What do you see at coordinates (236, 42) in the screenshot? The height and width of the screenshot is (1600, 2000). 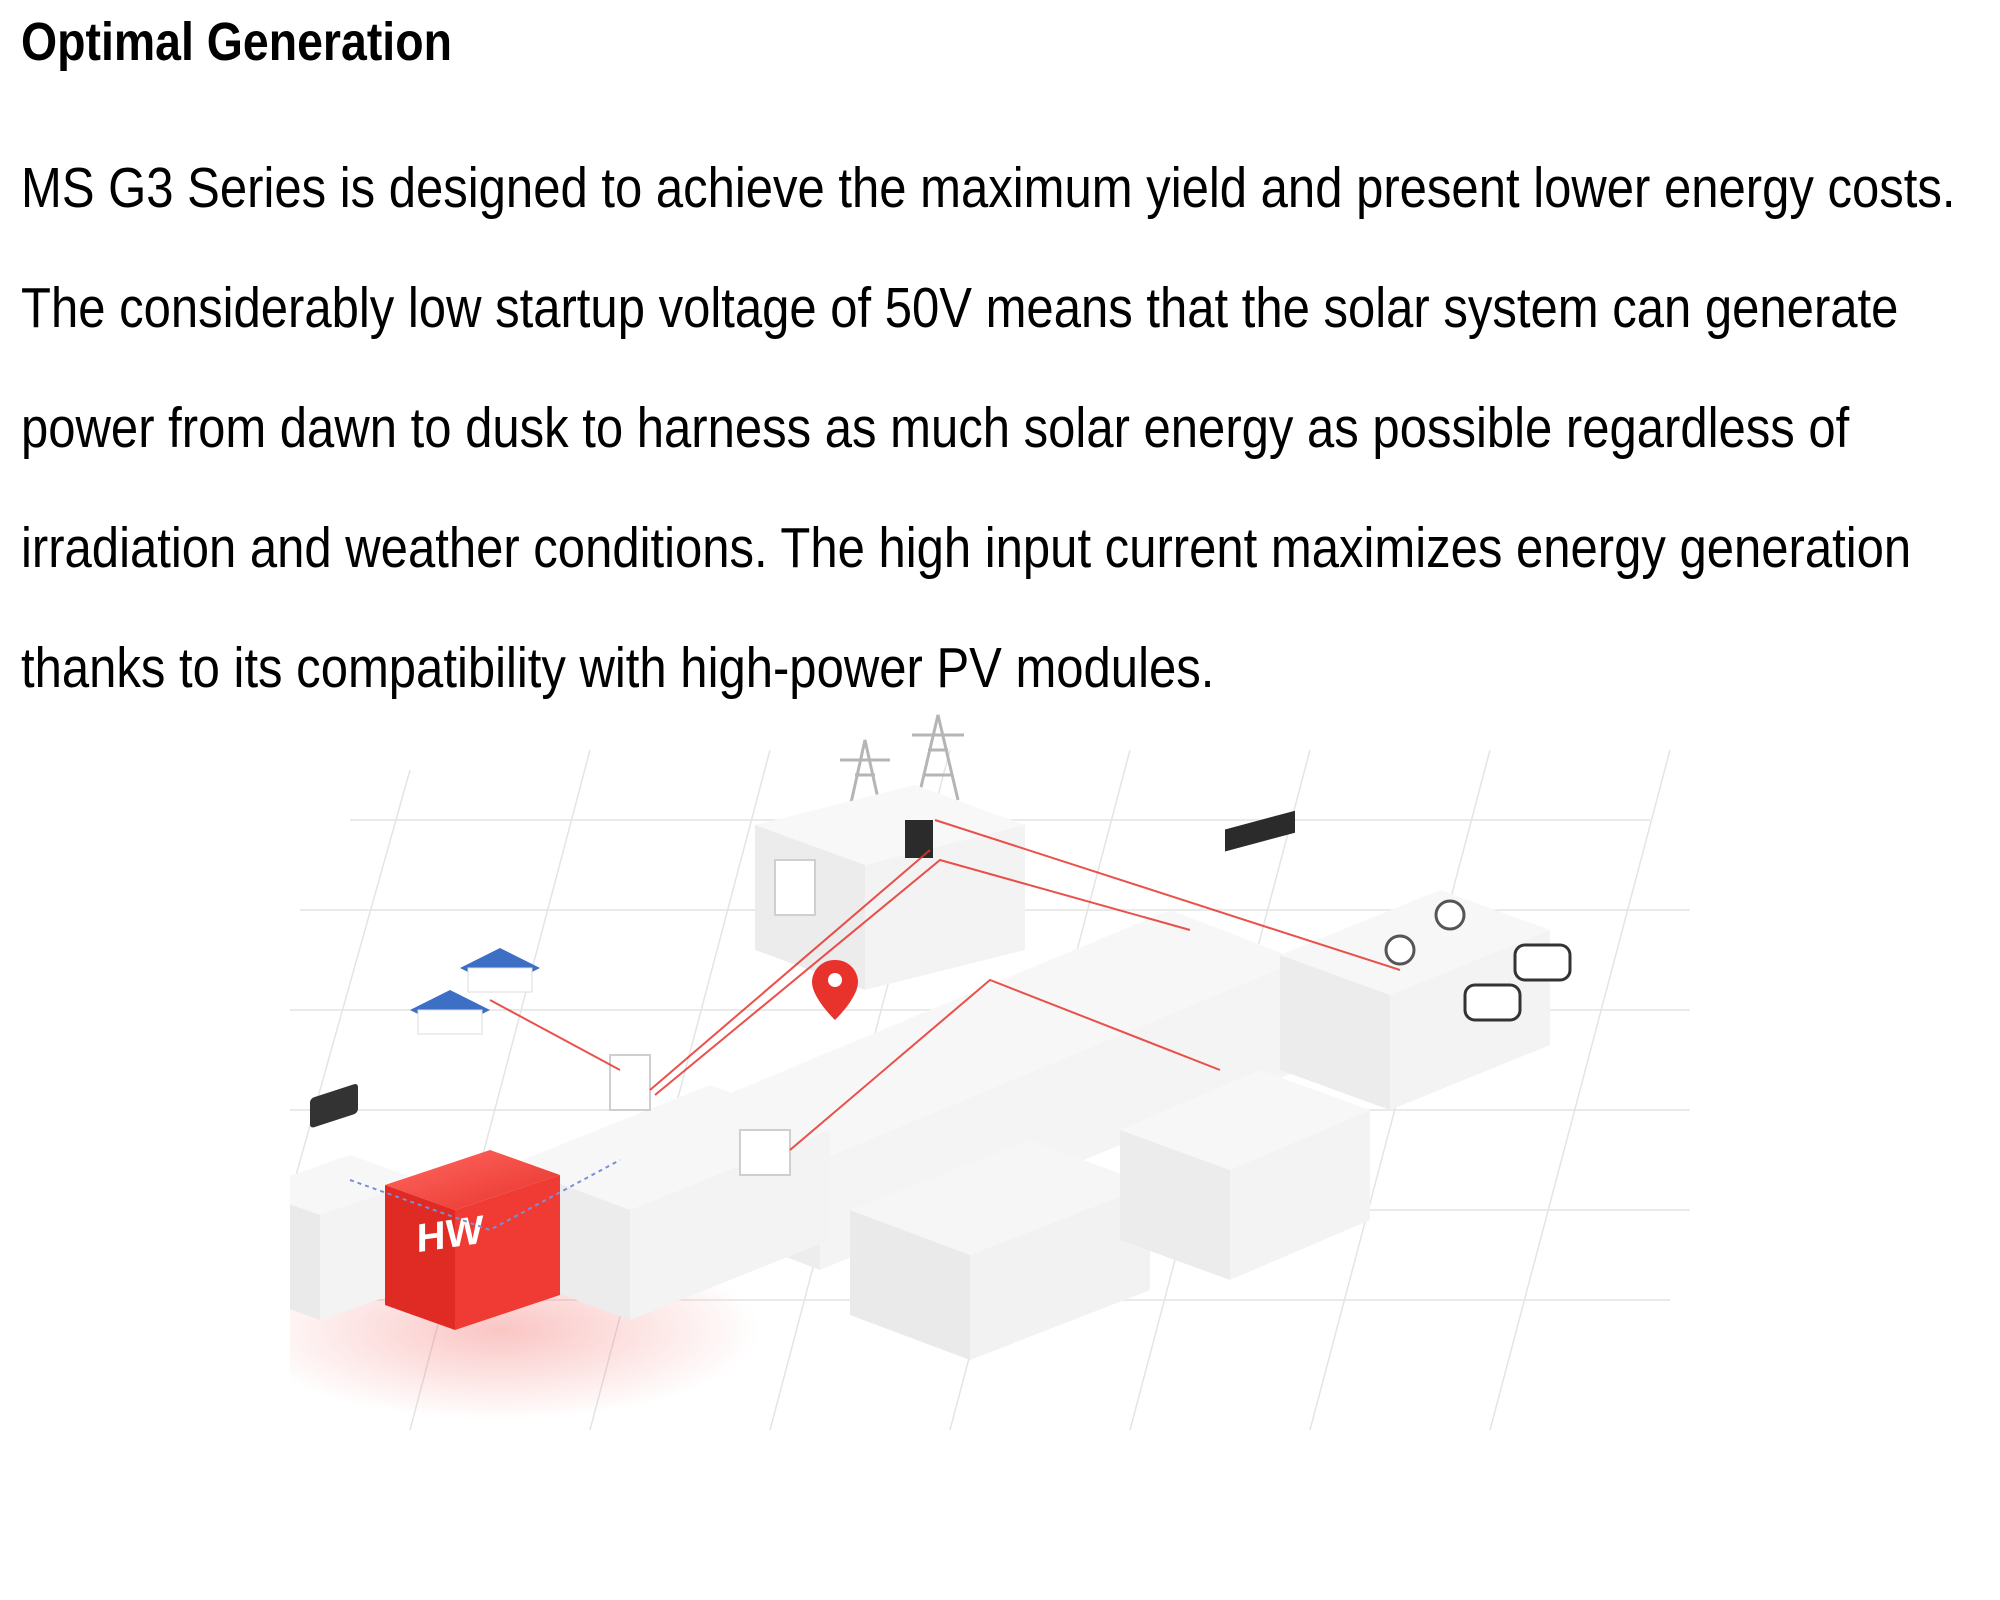 I see `section-heading: Optimal Generation` at bounding box center [236, 42].